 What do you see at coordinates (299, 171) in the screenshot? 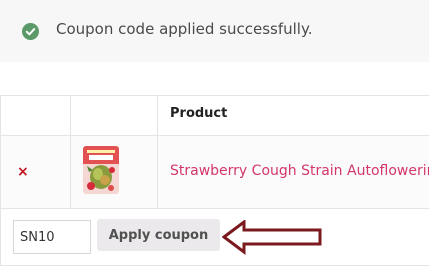
I see `product-name-link: Strawberry Cough Strain Autoflowering` at bounding box center [299, 171].